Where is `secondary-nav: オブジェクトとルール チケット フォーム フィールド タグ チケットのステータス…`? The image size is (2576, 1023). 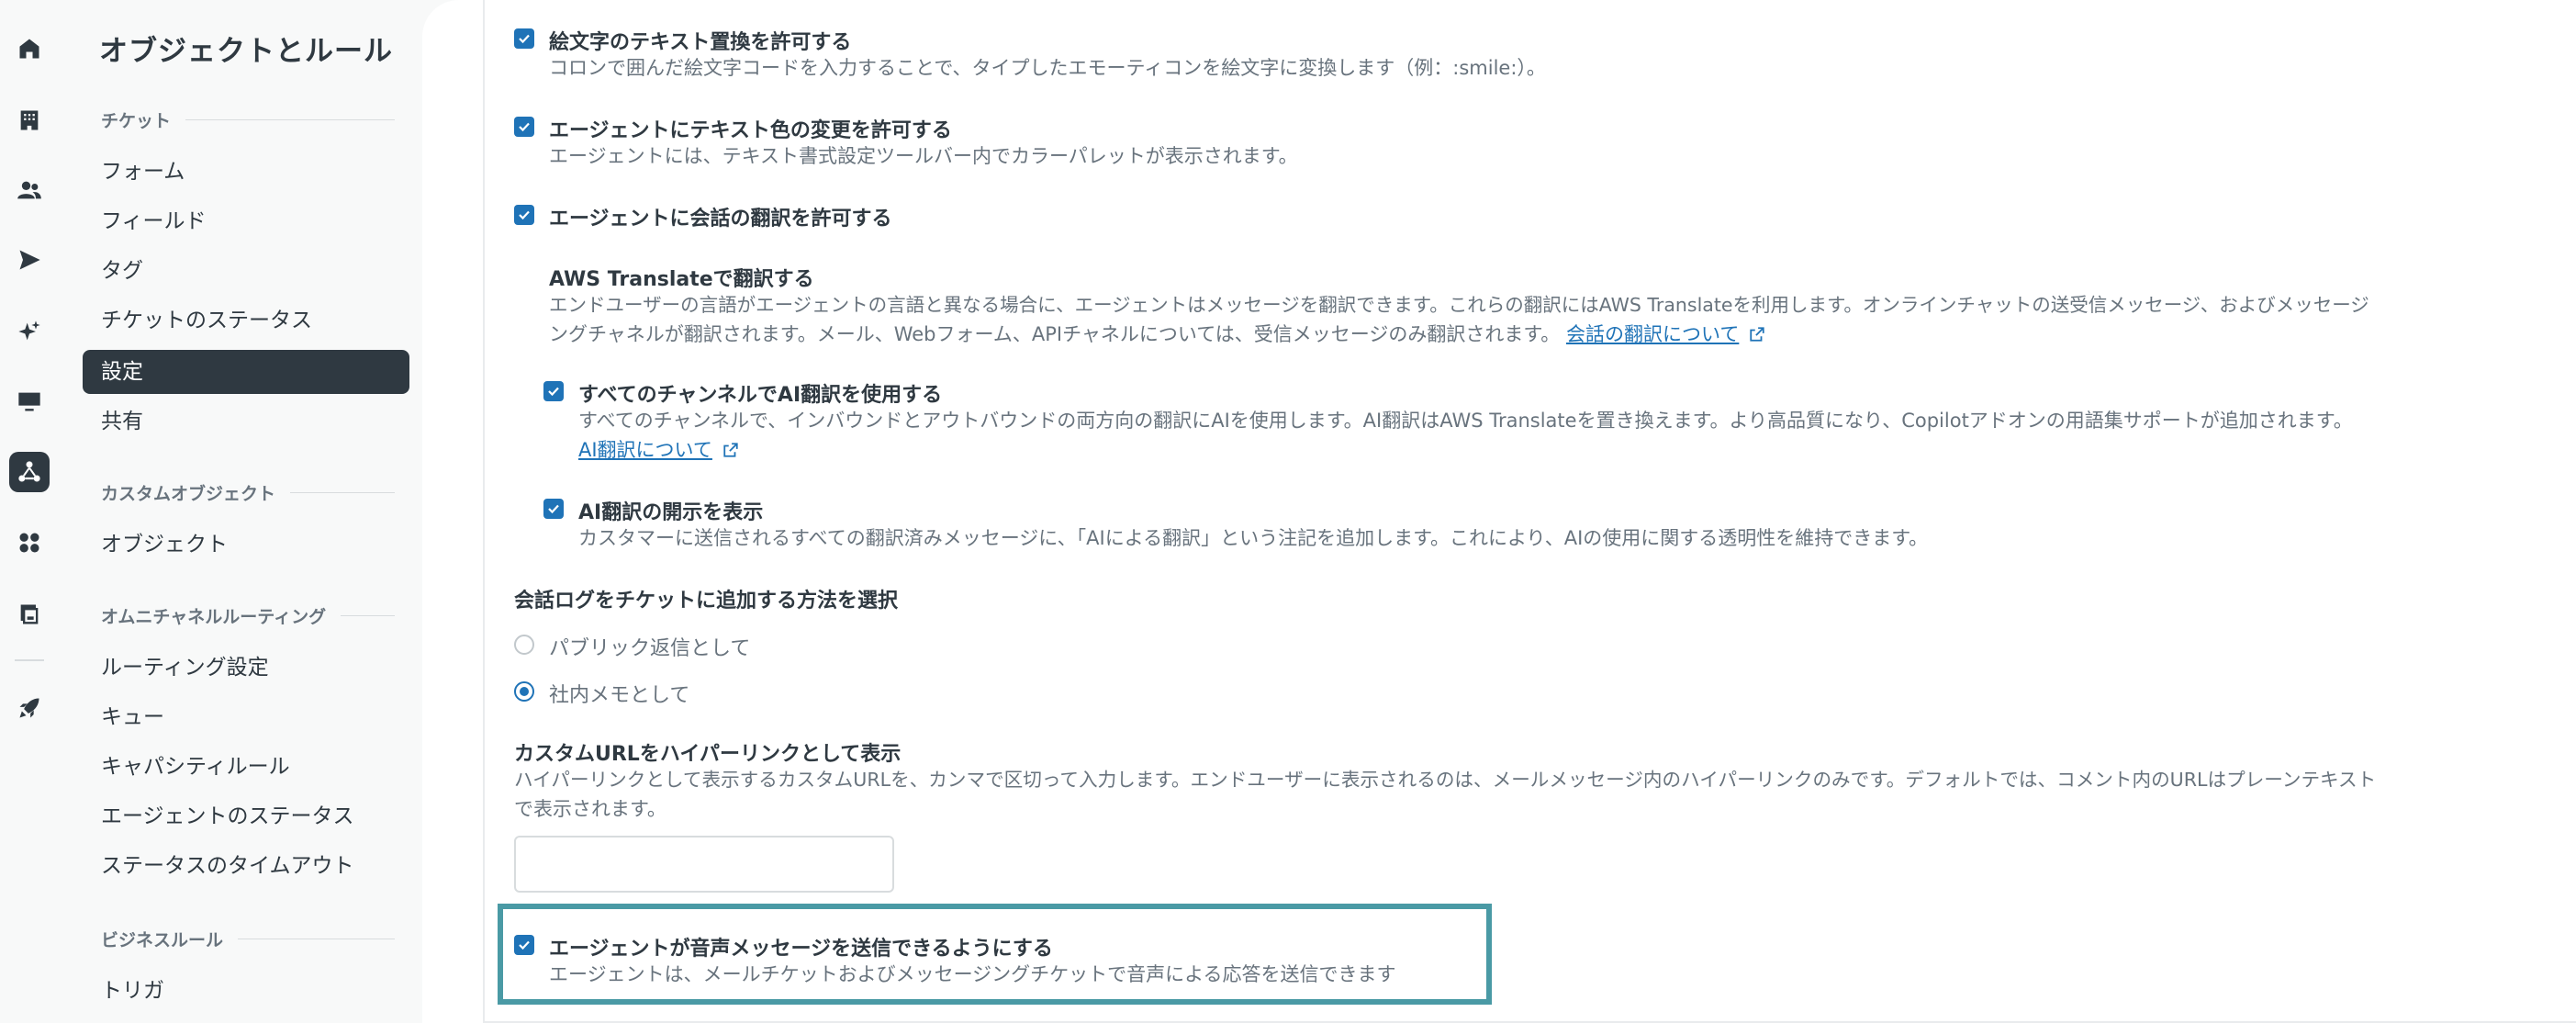 secondary-nav: オブジェクトとルール チケット フォーム フィールド タグ チケットのステータス… is located at coordinates (247, 511).